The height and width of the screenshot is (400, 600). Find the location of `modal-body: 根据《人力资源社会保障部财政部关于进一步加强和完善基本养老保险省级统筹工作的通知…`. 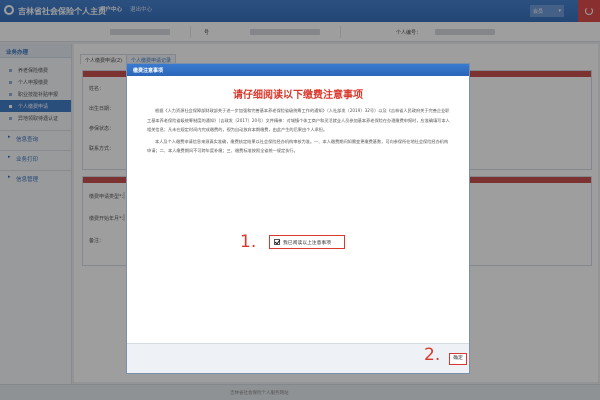

modal-body: 根据《人力资源社会保障部财政部关于进一步加强和完善基本养老保险省级统筹工作的通知… is located at coordinates (299, 132).